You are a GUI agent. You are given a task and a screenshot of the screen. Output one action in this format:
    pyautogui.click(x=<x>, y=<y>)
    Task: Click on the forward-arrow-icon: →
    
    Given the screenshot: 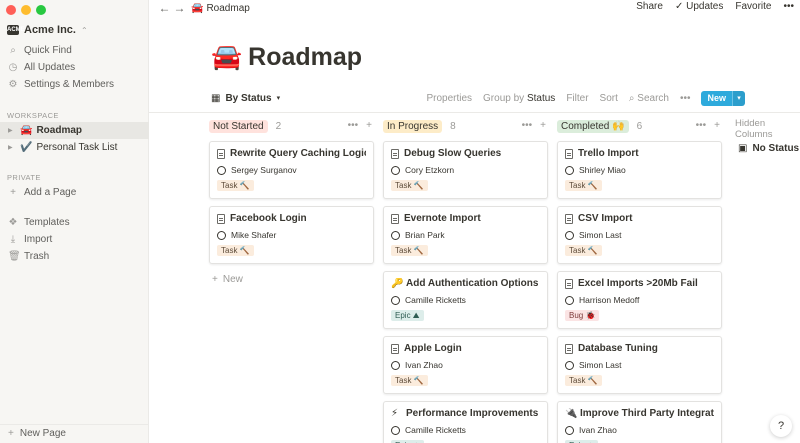 What is the action you would take?
    pyautogui.click(x=179, y=8)
    